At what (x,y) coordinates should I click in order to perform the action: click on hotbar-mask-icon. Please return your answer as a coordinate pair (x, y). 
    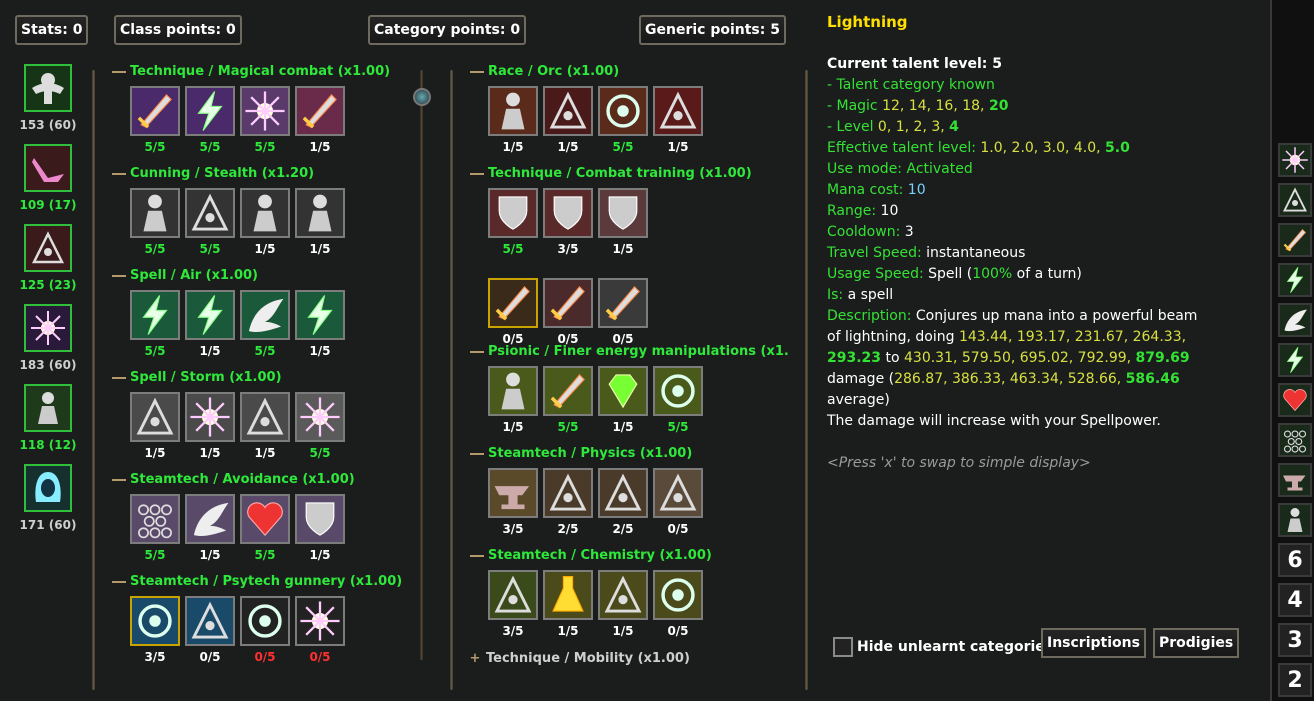
    Looking at the image, I should click on (1295, 520).